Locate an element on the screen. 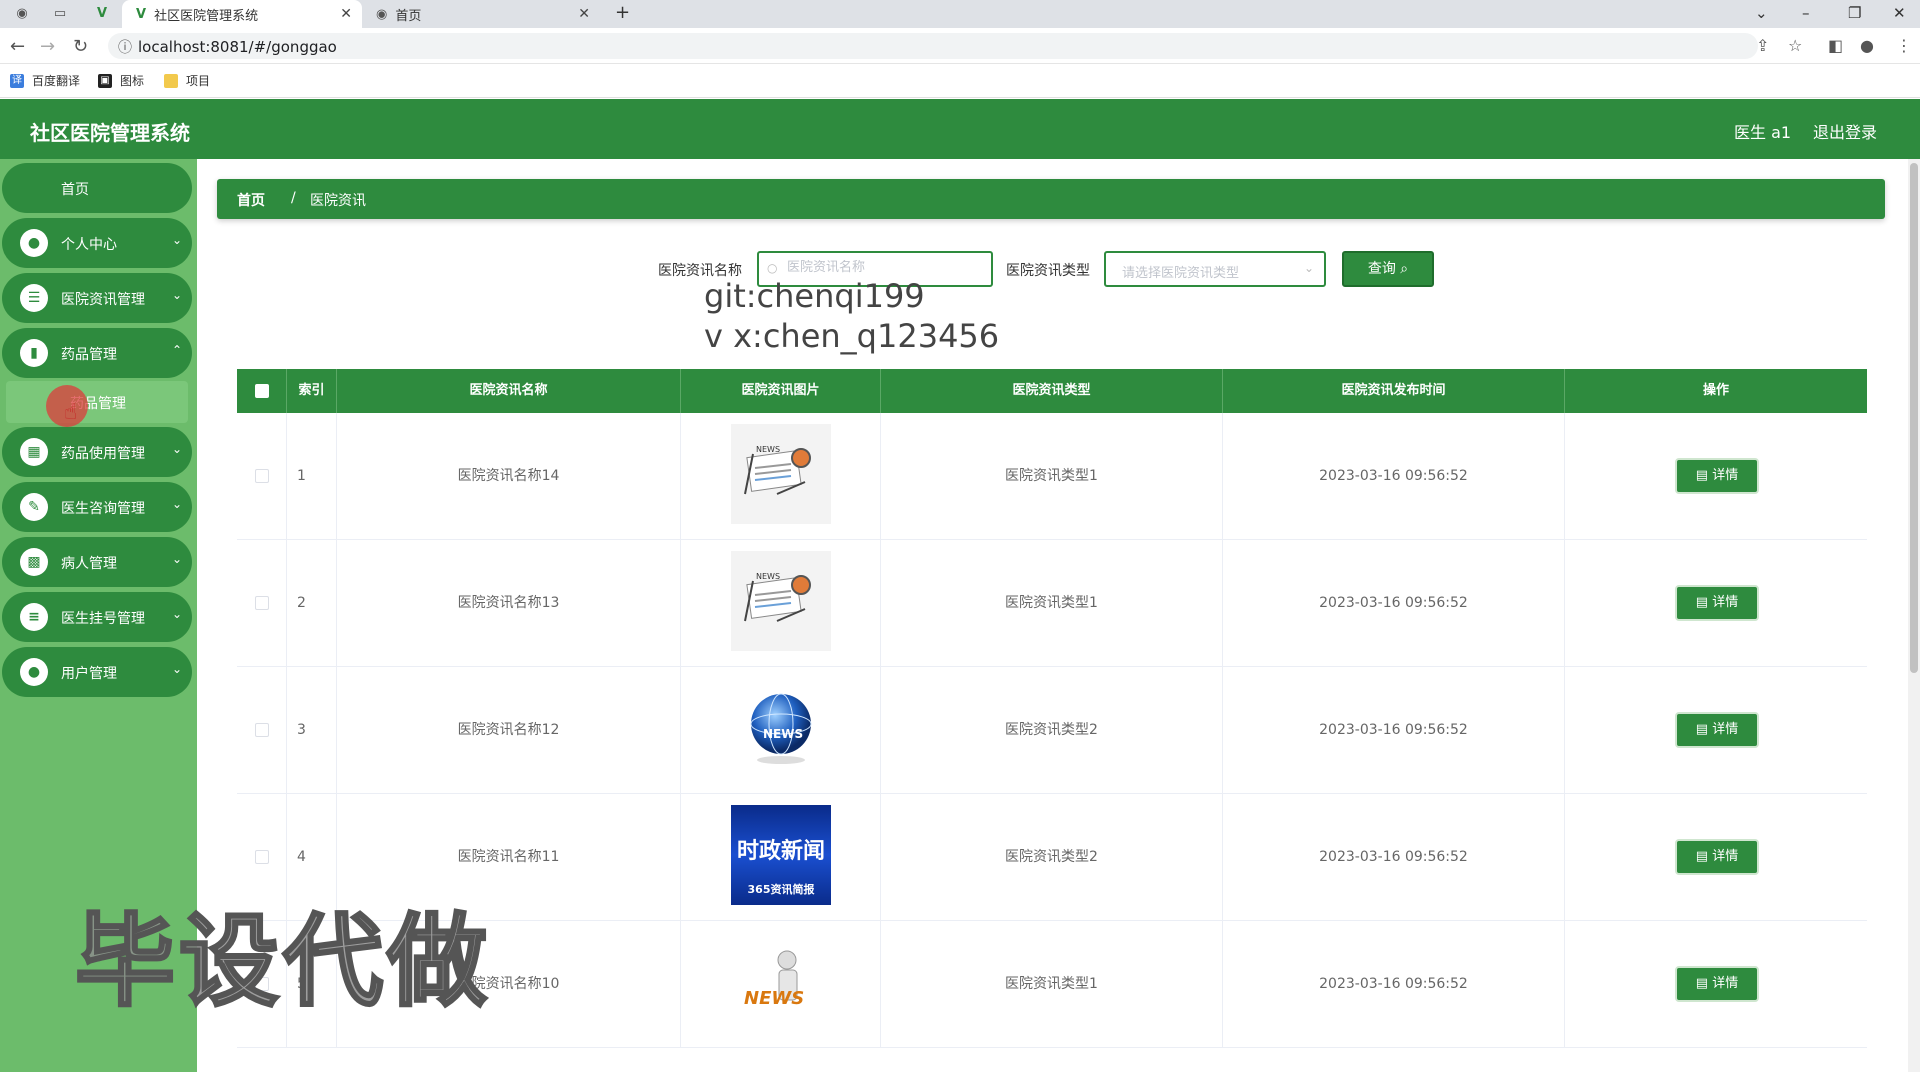  new-tab-icon: + is located at coordinates (622, 12).